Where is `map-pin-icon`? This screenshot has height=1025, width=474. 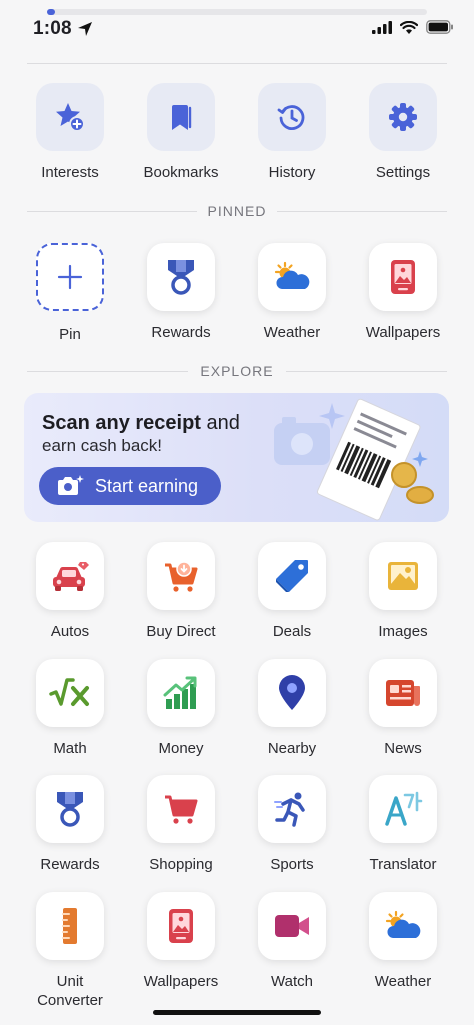
map-pin-icon is located at coordinates (292, 692).